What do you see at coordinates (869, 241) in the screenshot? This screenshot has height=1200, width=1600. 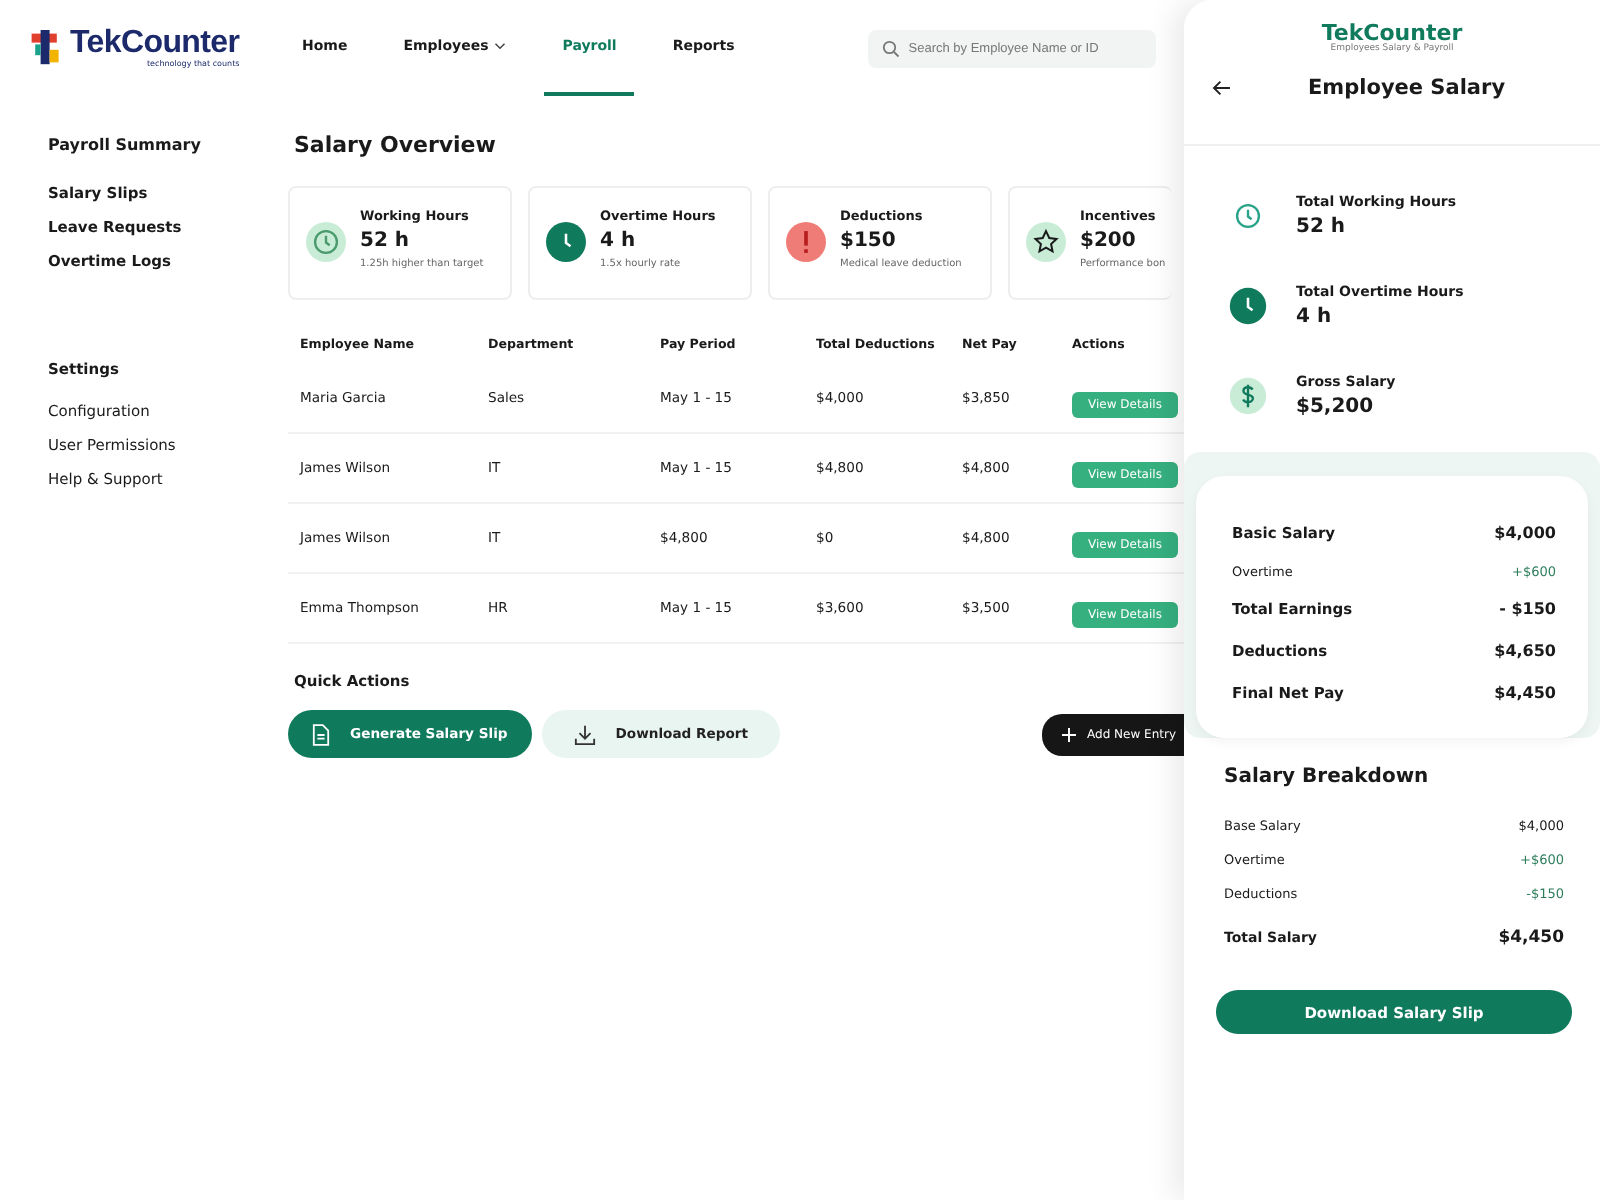 I see `stat-value: $150` at bounding box center [869, 241].